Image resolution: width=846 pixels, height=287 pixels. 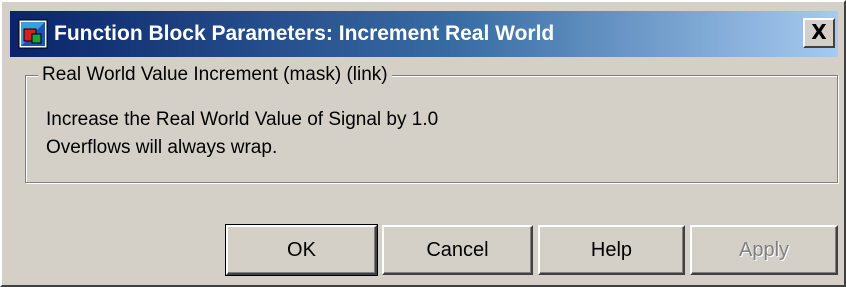 What do you see at coordinates (611, 250) in the screenshot?
I see `help-button: Help` at bounding box center [611, 250].